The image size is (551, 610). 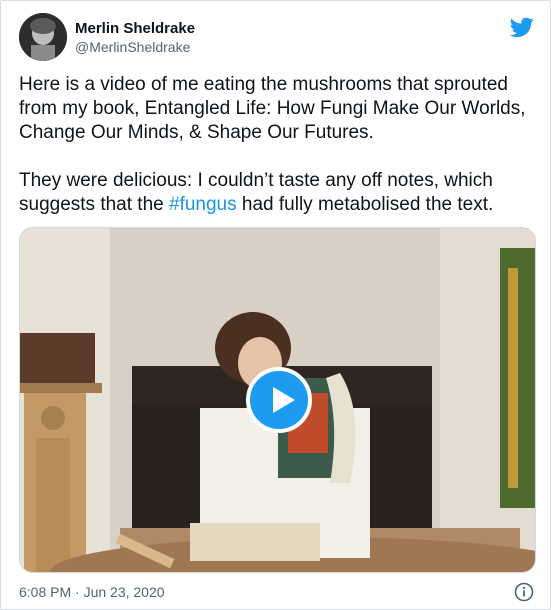 I want to click on play-button, so click(x=279, y=400).